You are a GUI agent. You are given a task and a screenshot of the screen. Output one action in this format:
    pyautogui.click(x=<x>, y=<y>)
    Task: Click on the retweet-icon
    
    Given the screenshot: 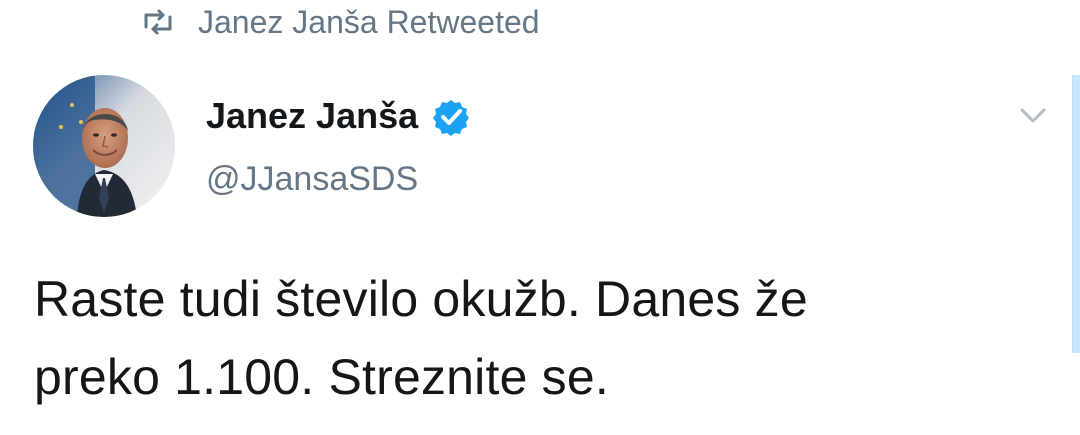 What is the action you would take?
    pyautogui.click(x=158, y=22)
    